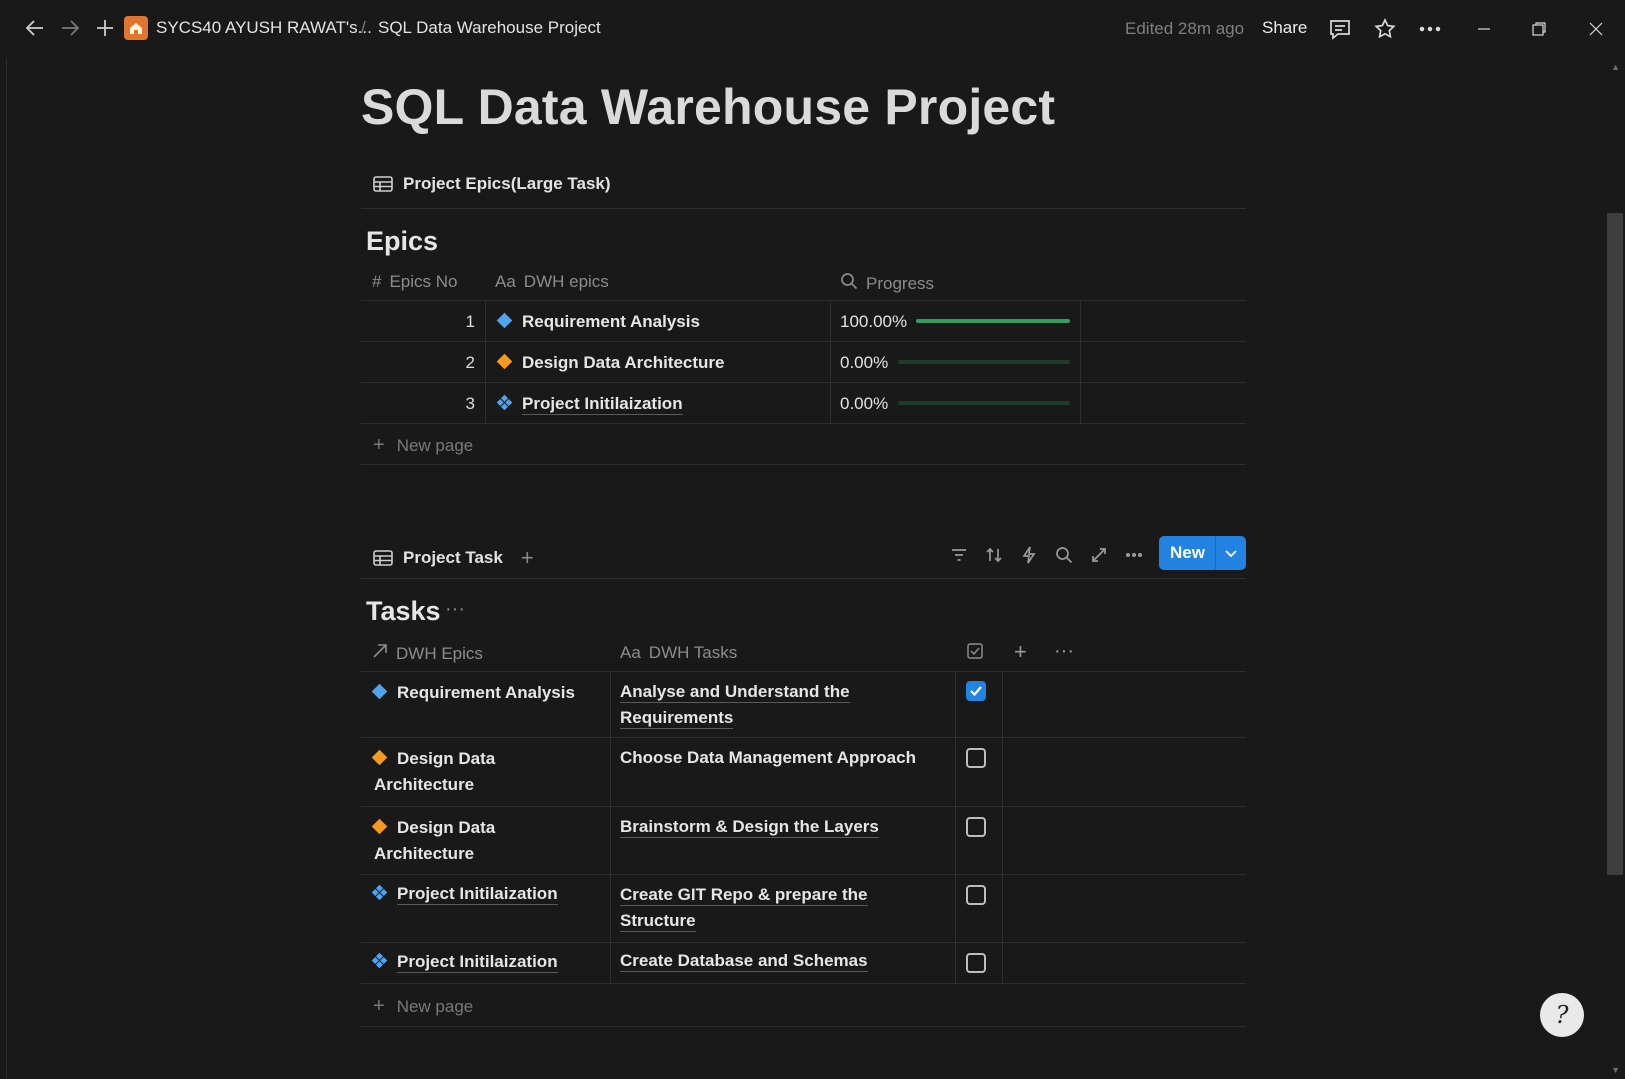 This screenshot has height=1079, width=1625. What do you see at coordinates (1284, 28) in the screenshot?
I see `share-button: Share` at bounding box center [1284, 28].